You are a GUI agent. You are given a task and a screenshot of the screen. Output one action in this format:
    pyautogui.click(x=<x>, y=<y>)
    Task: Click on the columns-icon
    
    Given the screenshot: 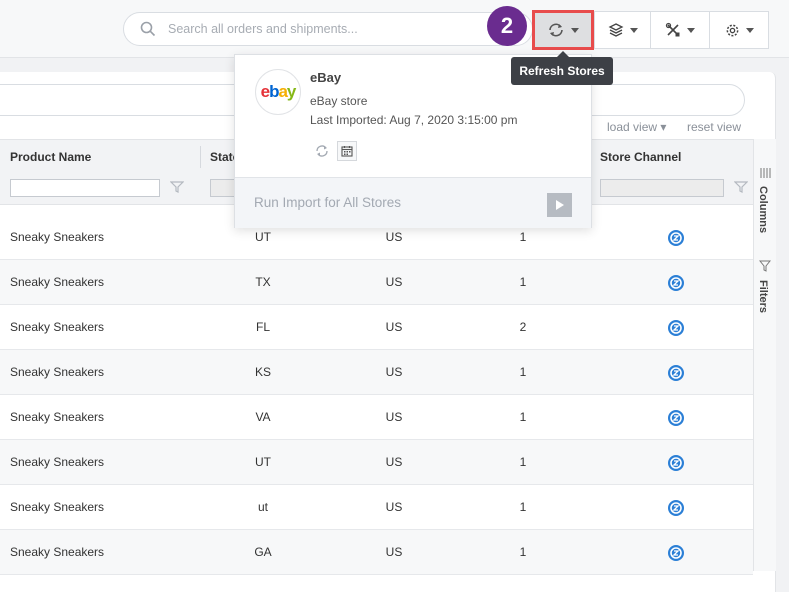 What is the action you would take?
    pyautogui.click(x=765, y=173)
    